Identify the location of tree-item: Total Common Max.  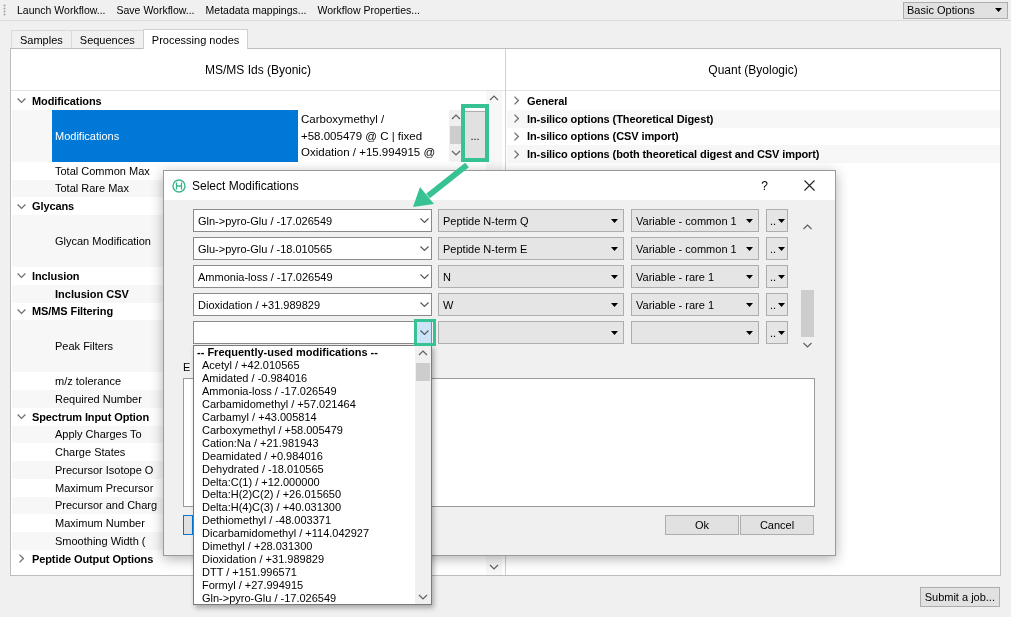
(101, 170).